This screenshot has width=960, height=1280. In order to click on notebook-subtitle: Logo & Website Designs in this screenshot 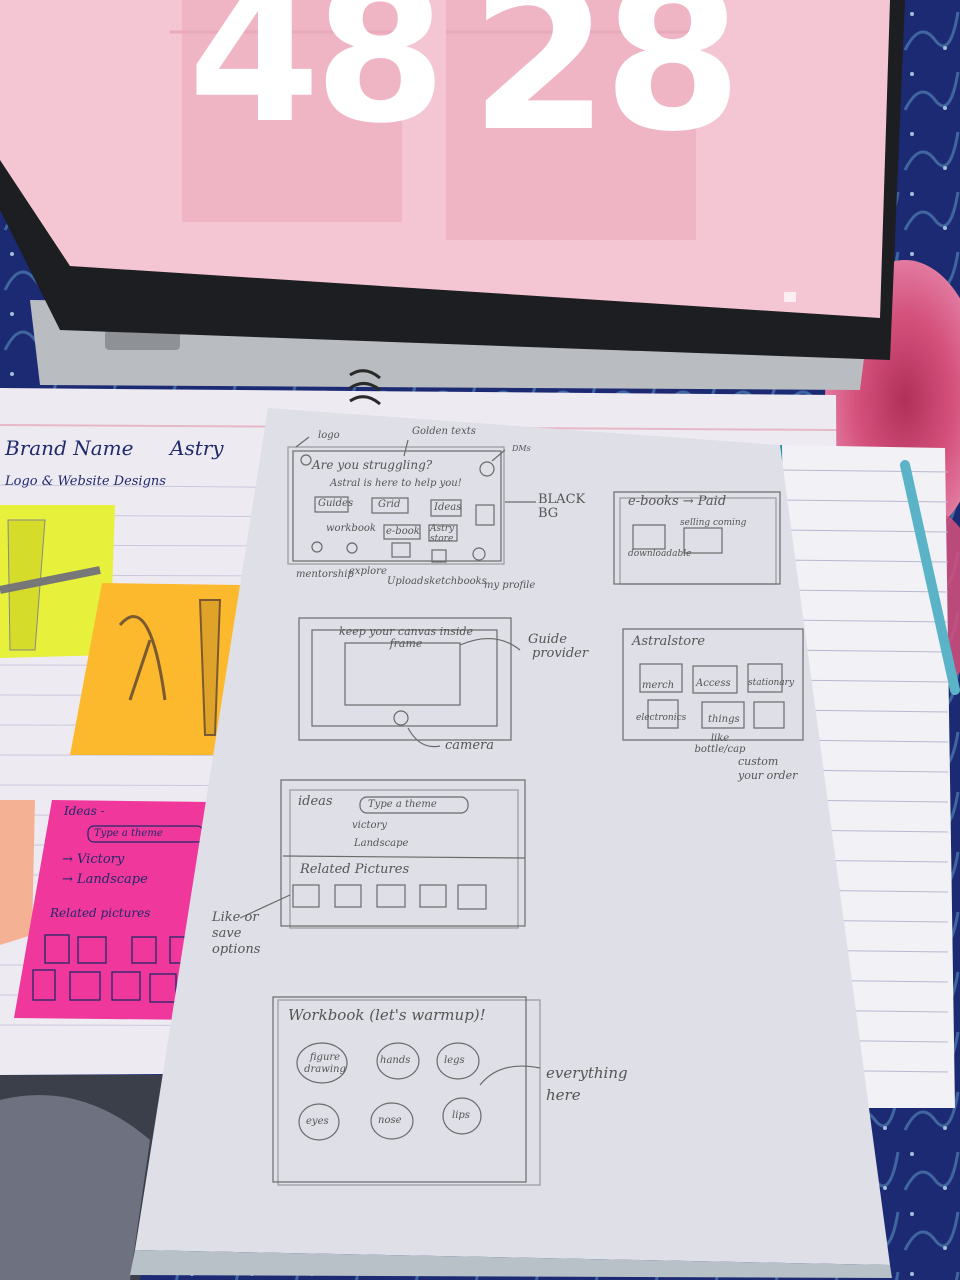, I will do `click(85, 481)`.